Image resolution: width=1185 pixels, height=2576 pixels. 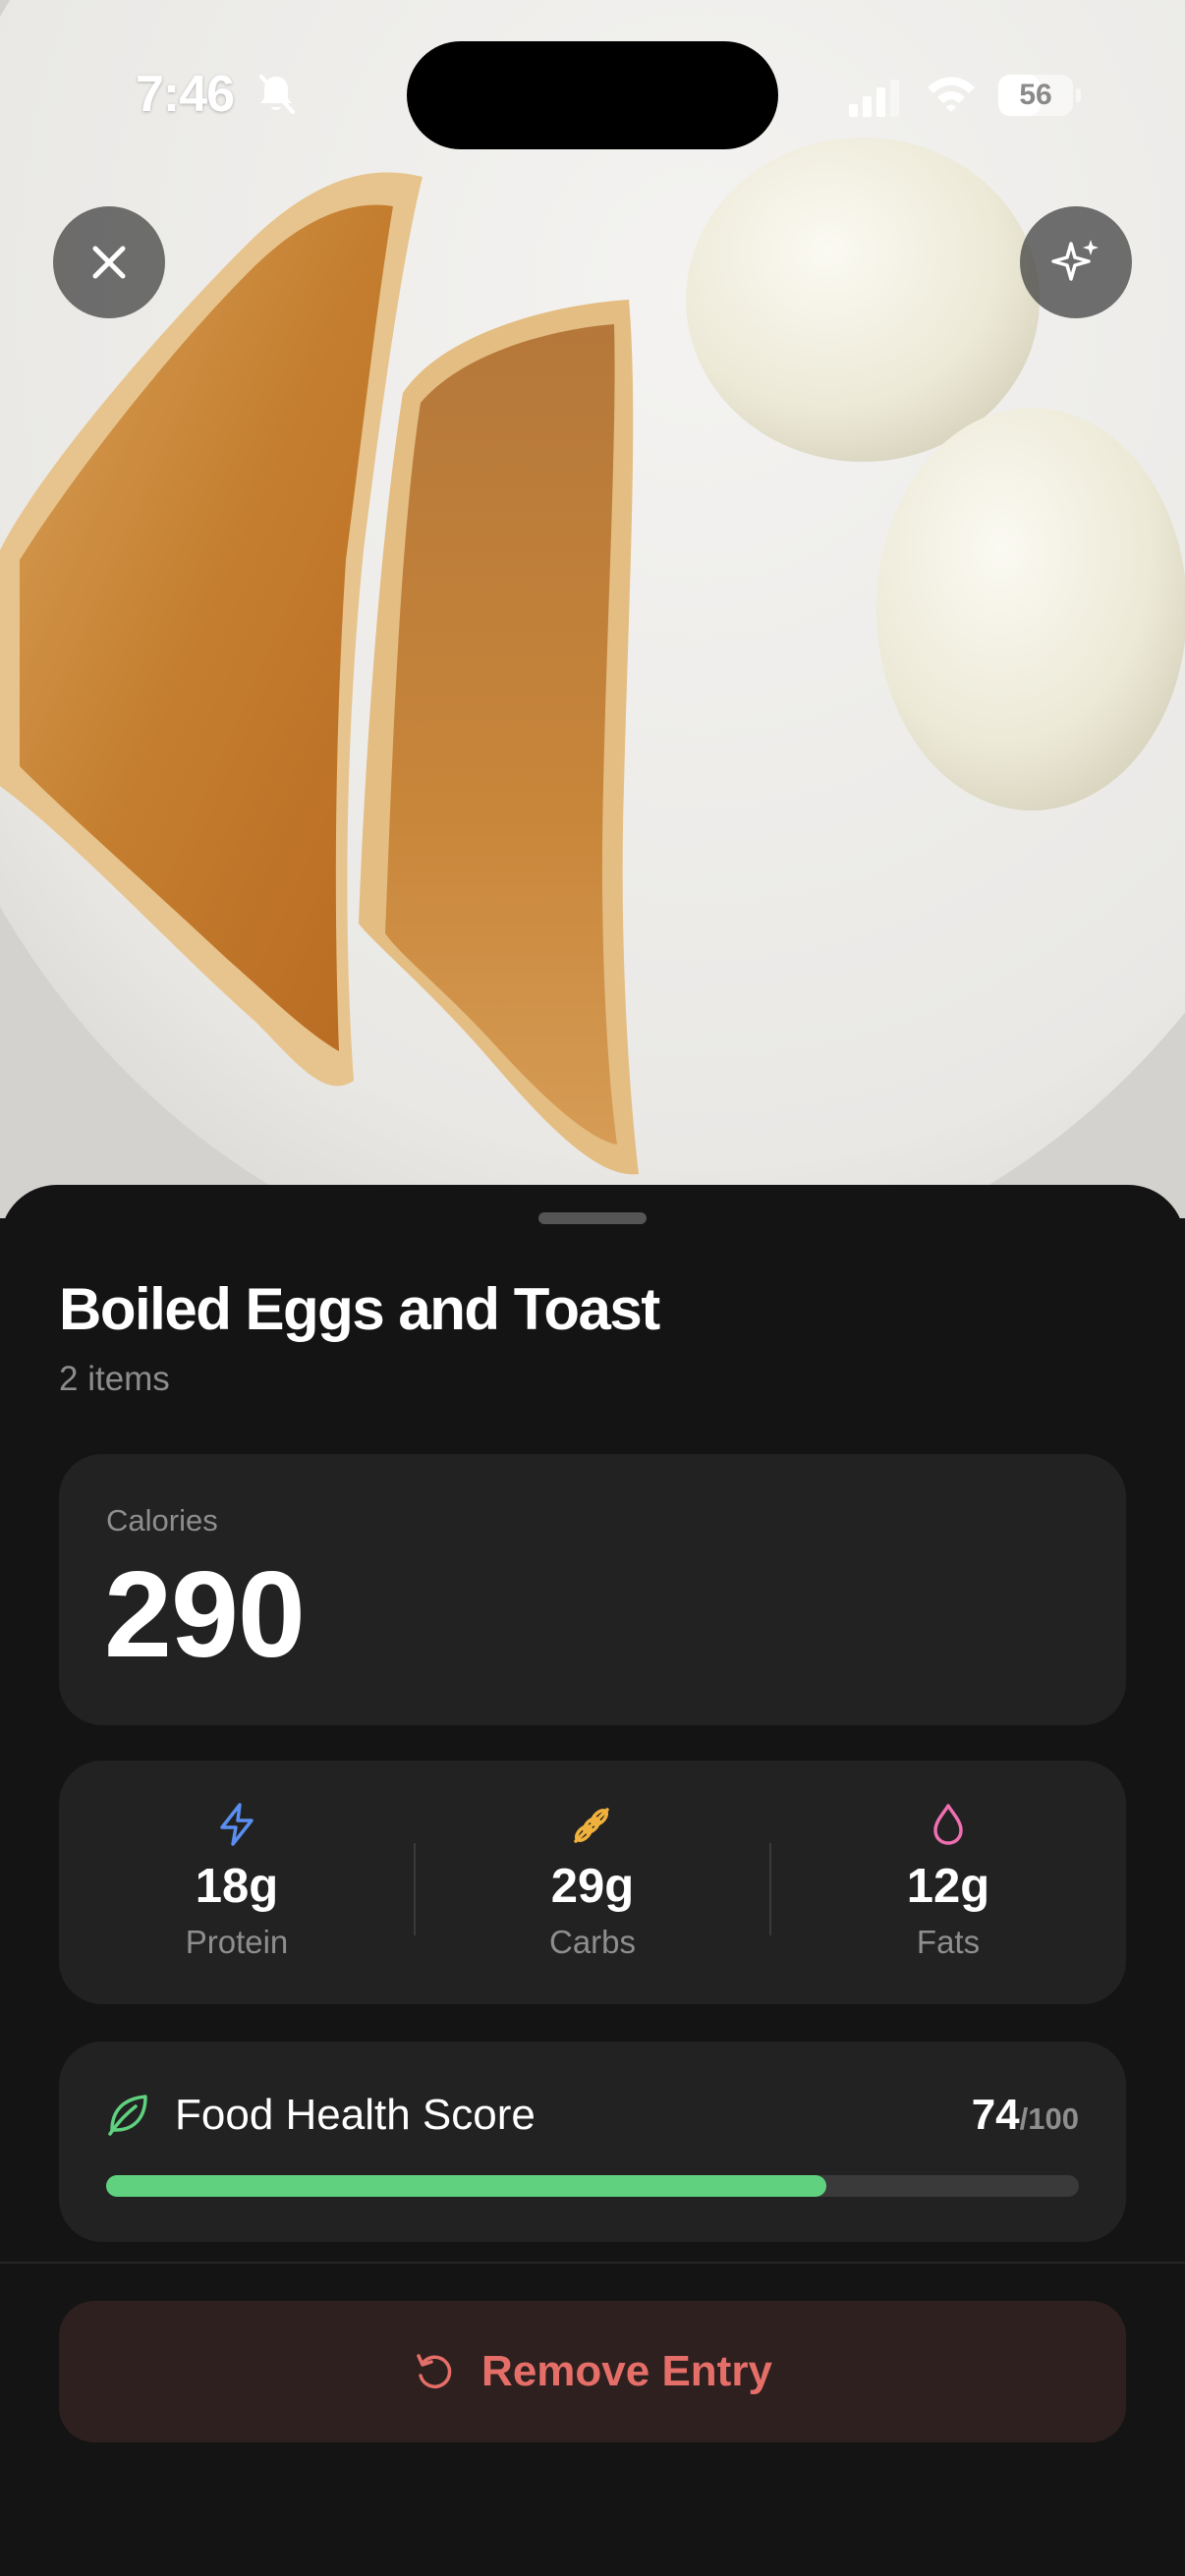 I want to click on protein-value: 18g, so click(x=237, y=1886).